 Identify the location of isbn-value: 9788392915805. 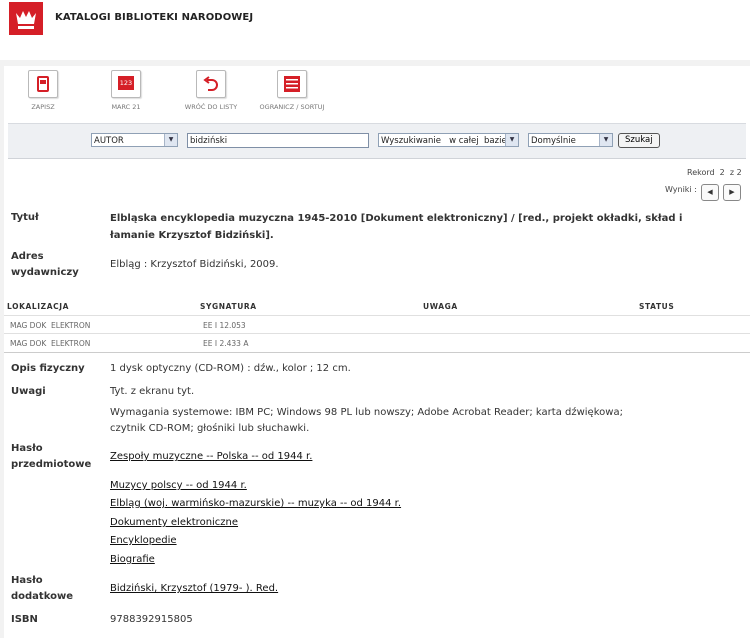
(151, 619).